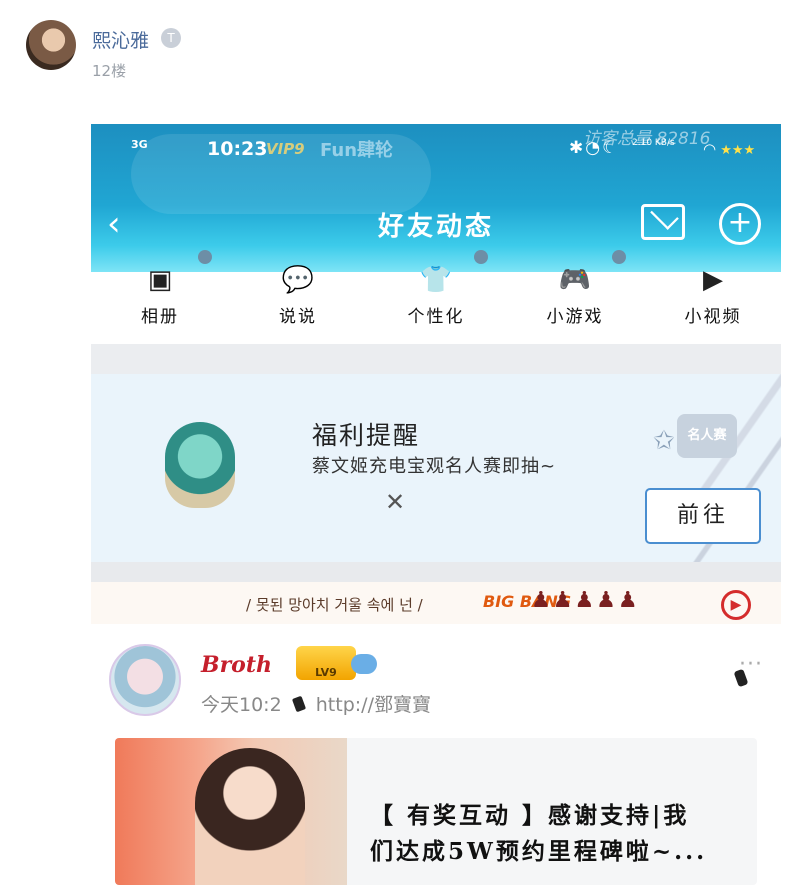 This screenshot has height=885, width=805. I want to click on article-thumbnail-figure, so click(250, 816).